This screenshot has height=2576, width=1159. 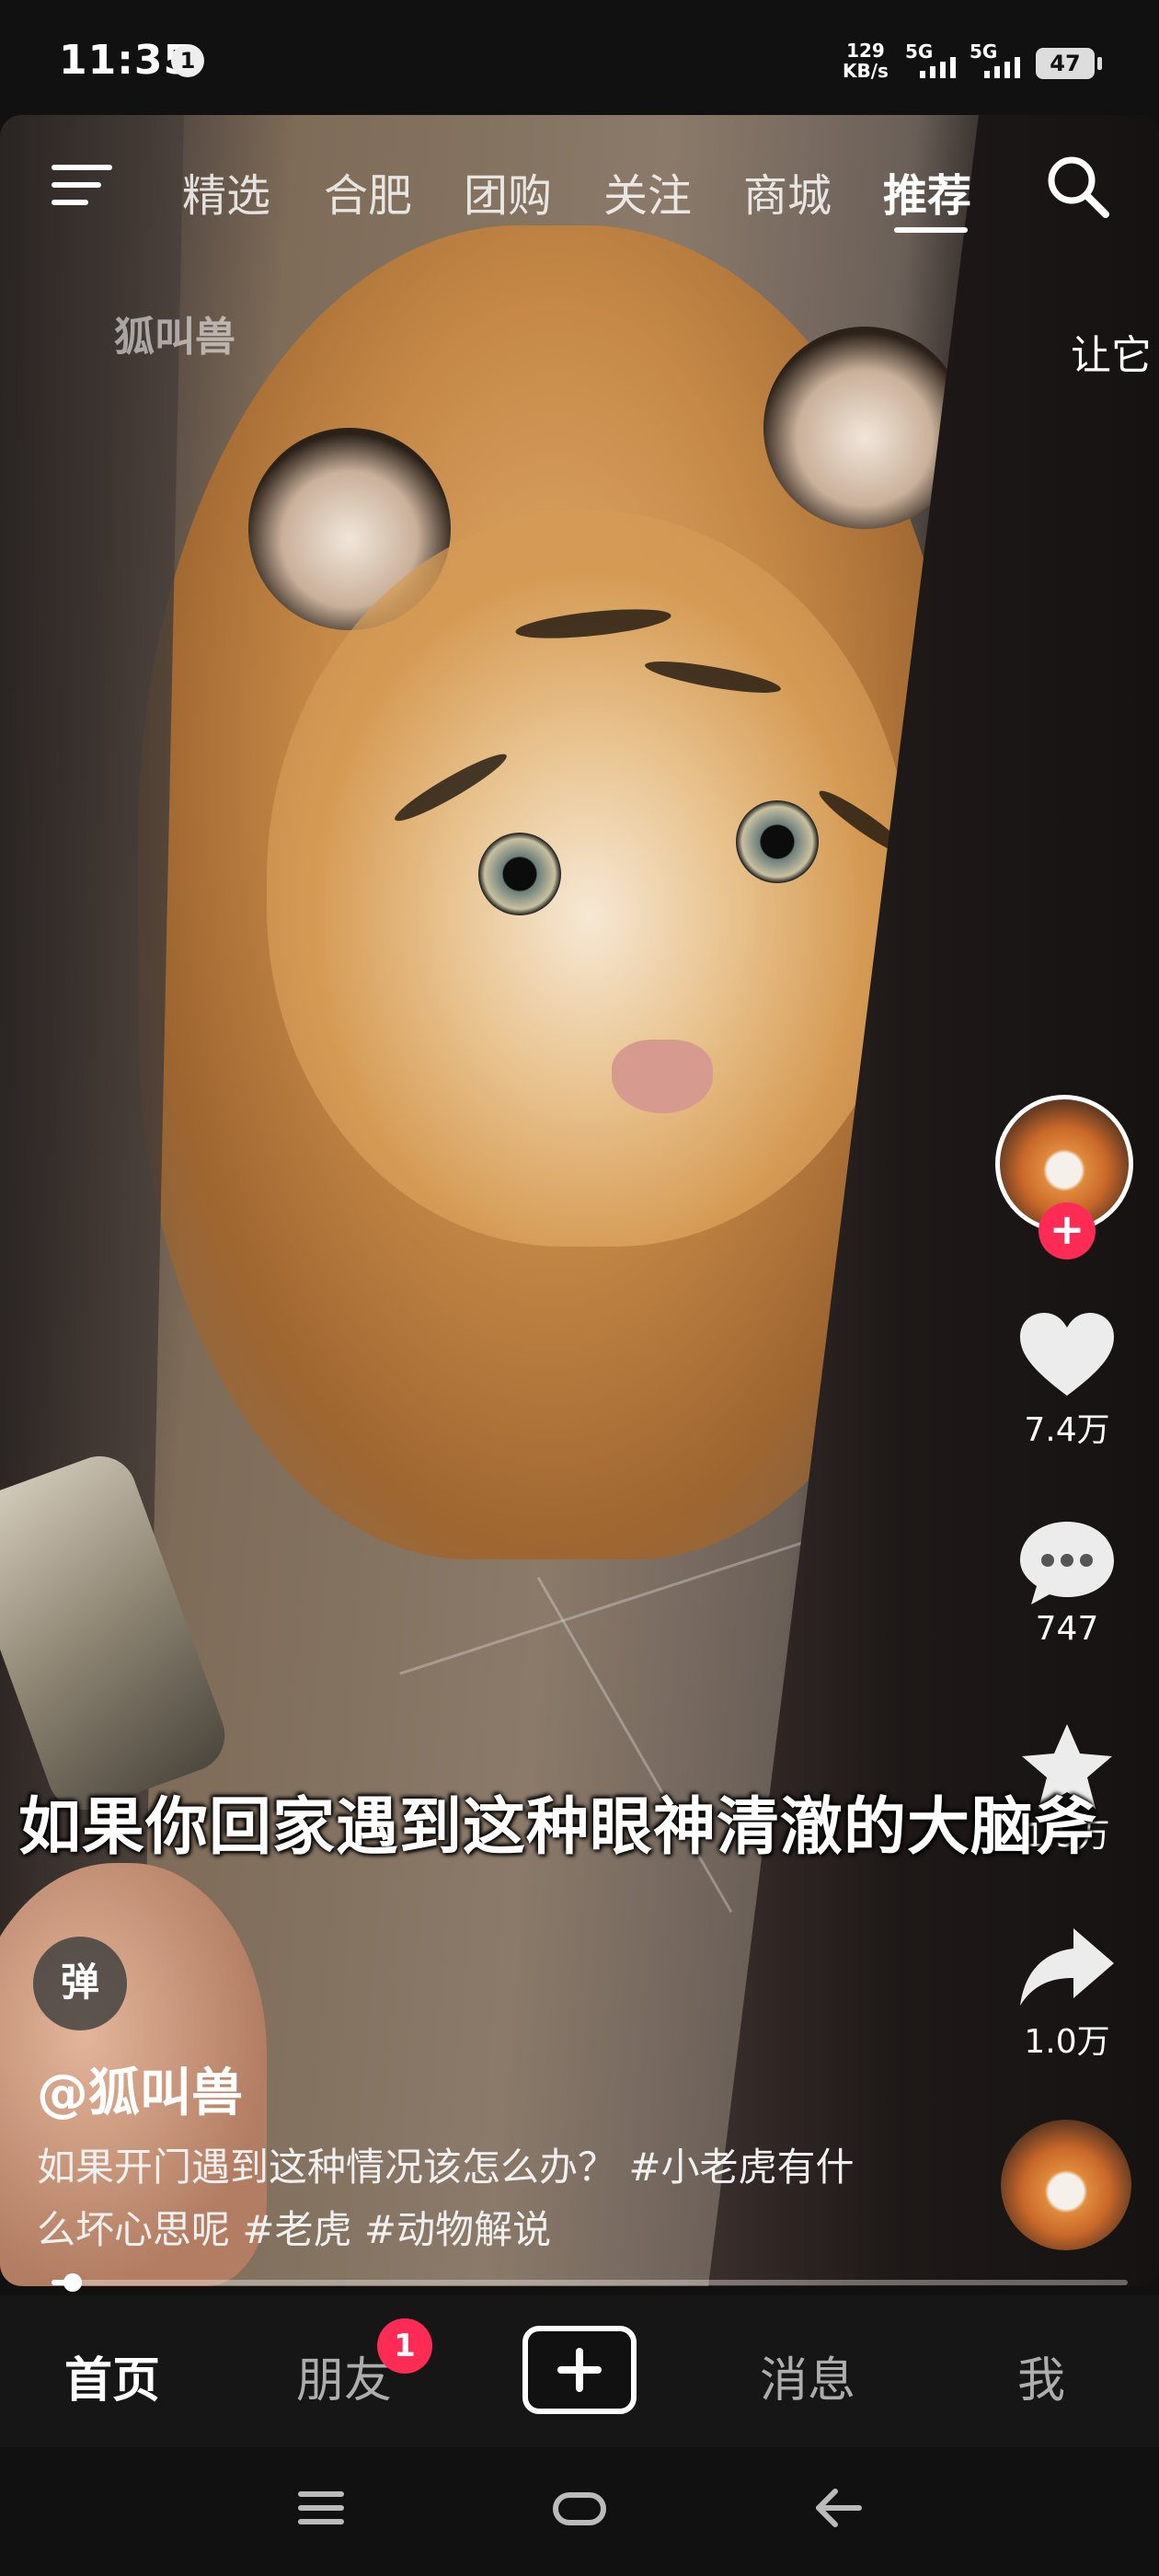 I want to click on nav-me: 我, so click(x=1041, y=2375).